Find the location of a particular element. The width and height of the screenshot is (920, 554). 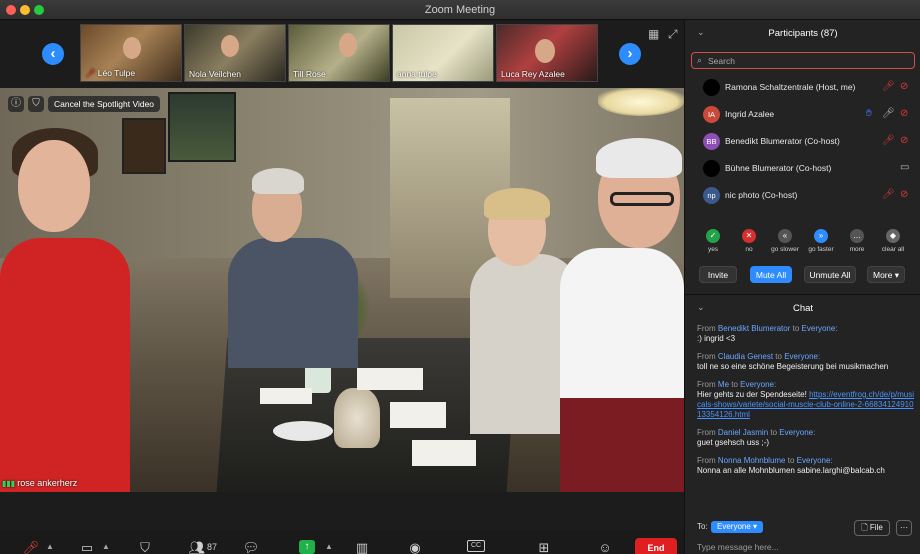

participants-header: ⌄ Participants (87) is located at coordinates (802, 33).